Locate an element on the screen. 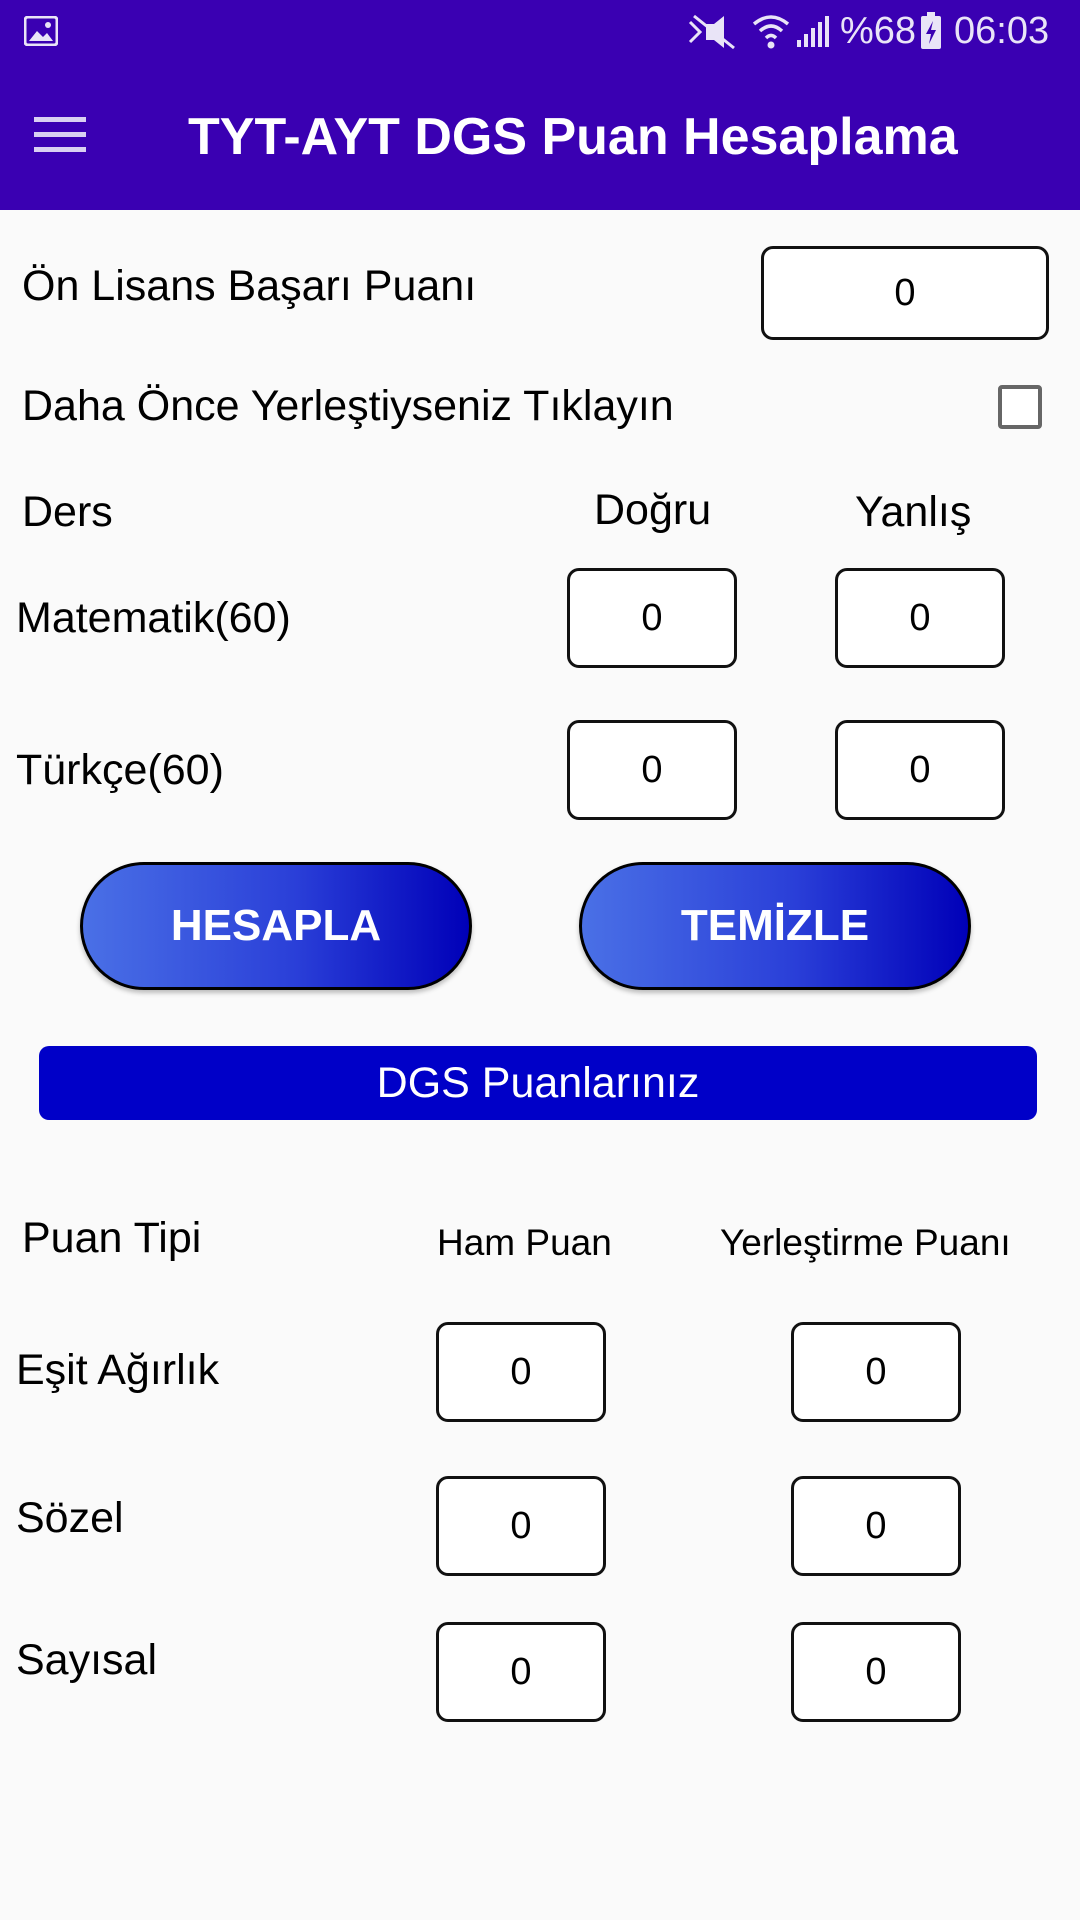  sayisal-yerlestirme-field: 0 is located at coordinates (876, 1672).